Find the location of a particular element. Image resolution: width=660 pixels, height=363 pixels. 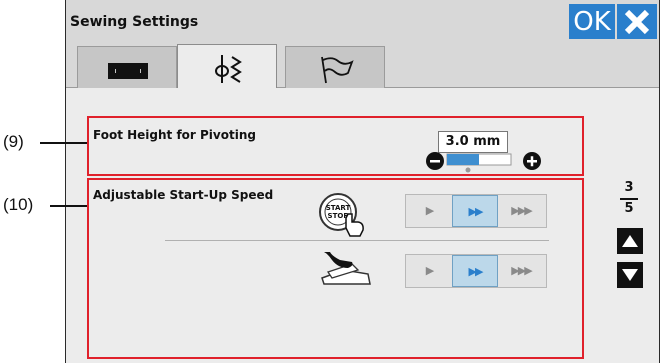

callout-10-leader is located at coordinates (68, 206).